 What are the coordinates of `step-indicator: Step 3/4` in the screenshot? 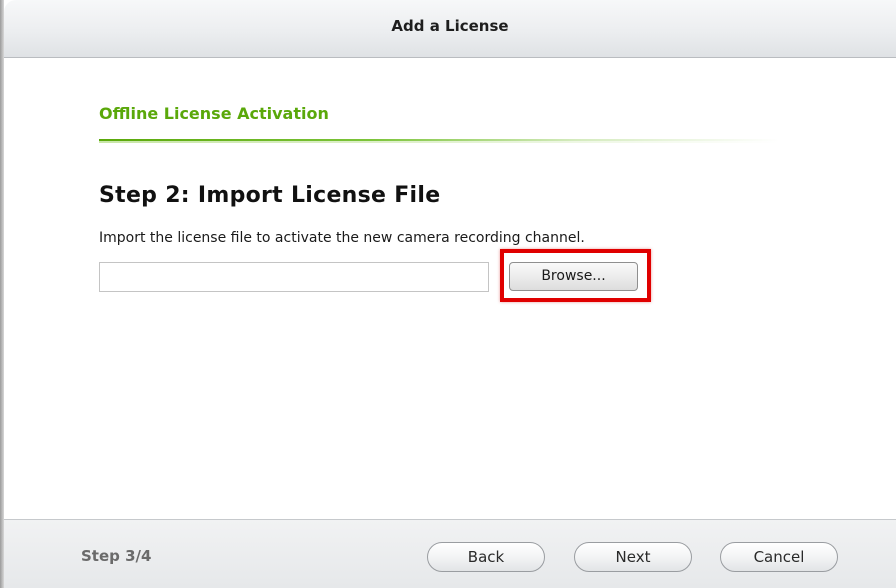 It's located at (116, 556).